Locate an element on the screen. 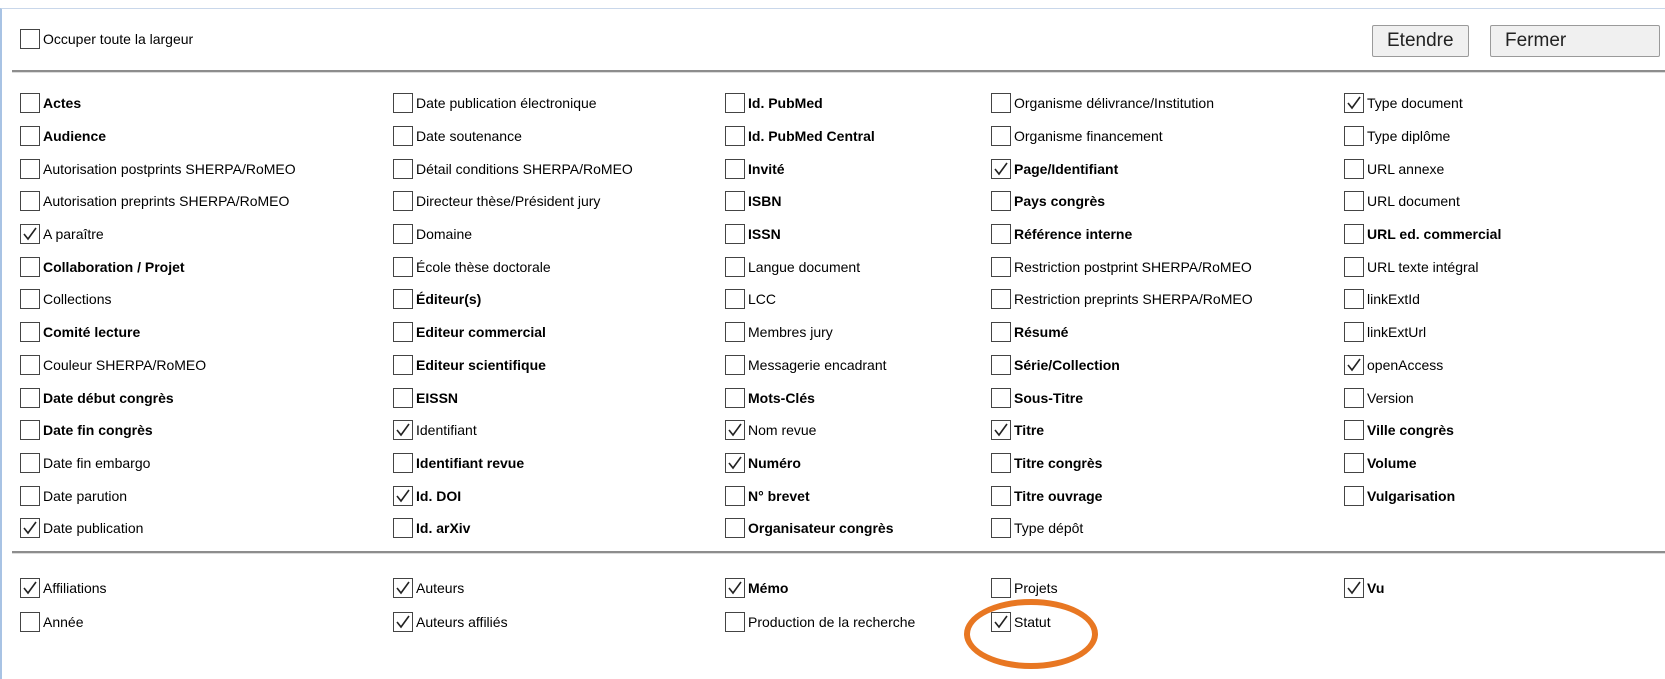 The width and height of the screenshot is (1665, 679). field-option-date-fin-embargo: Date fin embargo is located at coordinates (85, 462).